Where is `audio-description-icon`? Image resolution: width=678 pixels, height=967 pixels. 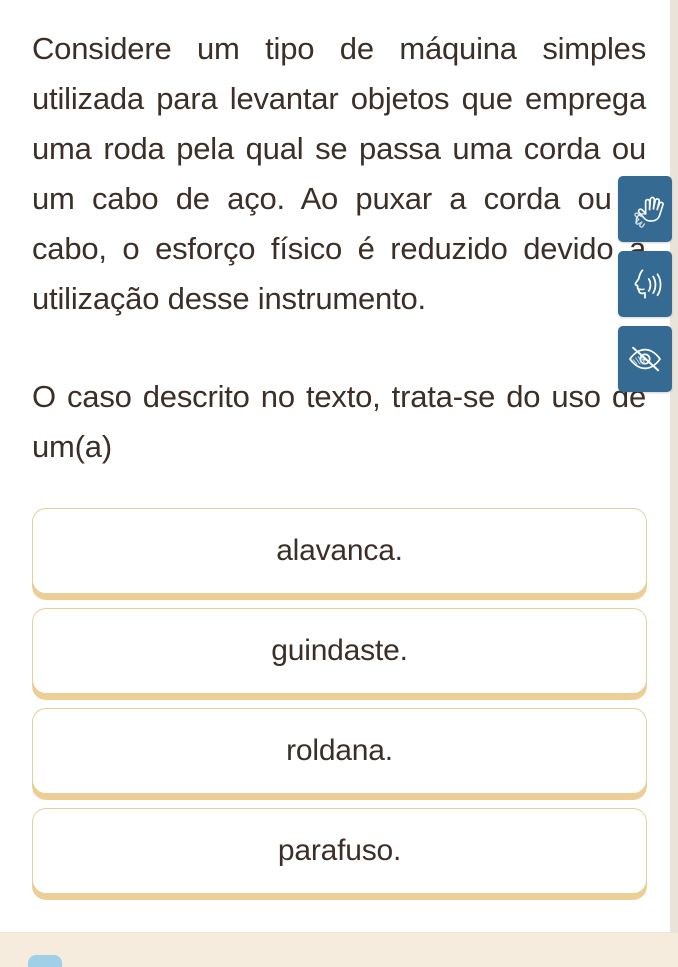
audio-description-icon is located at coordinates (645, 284).